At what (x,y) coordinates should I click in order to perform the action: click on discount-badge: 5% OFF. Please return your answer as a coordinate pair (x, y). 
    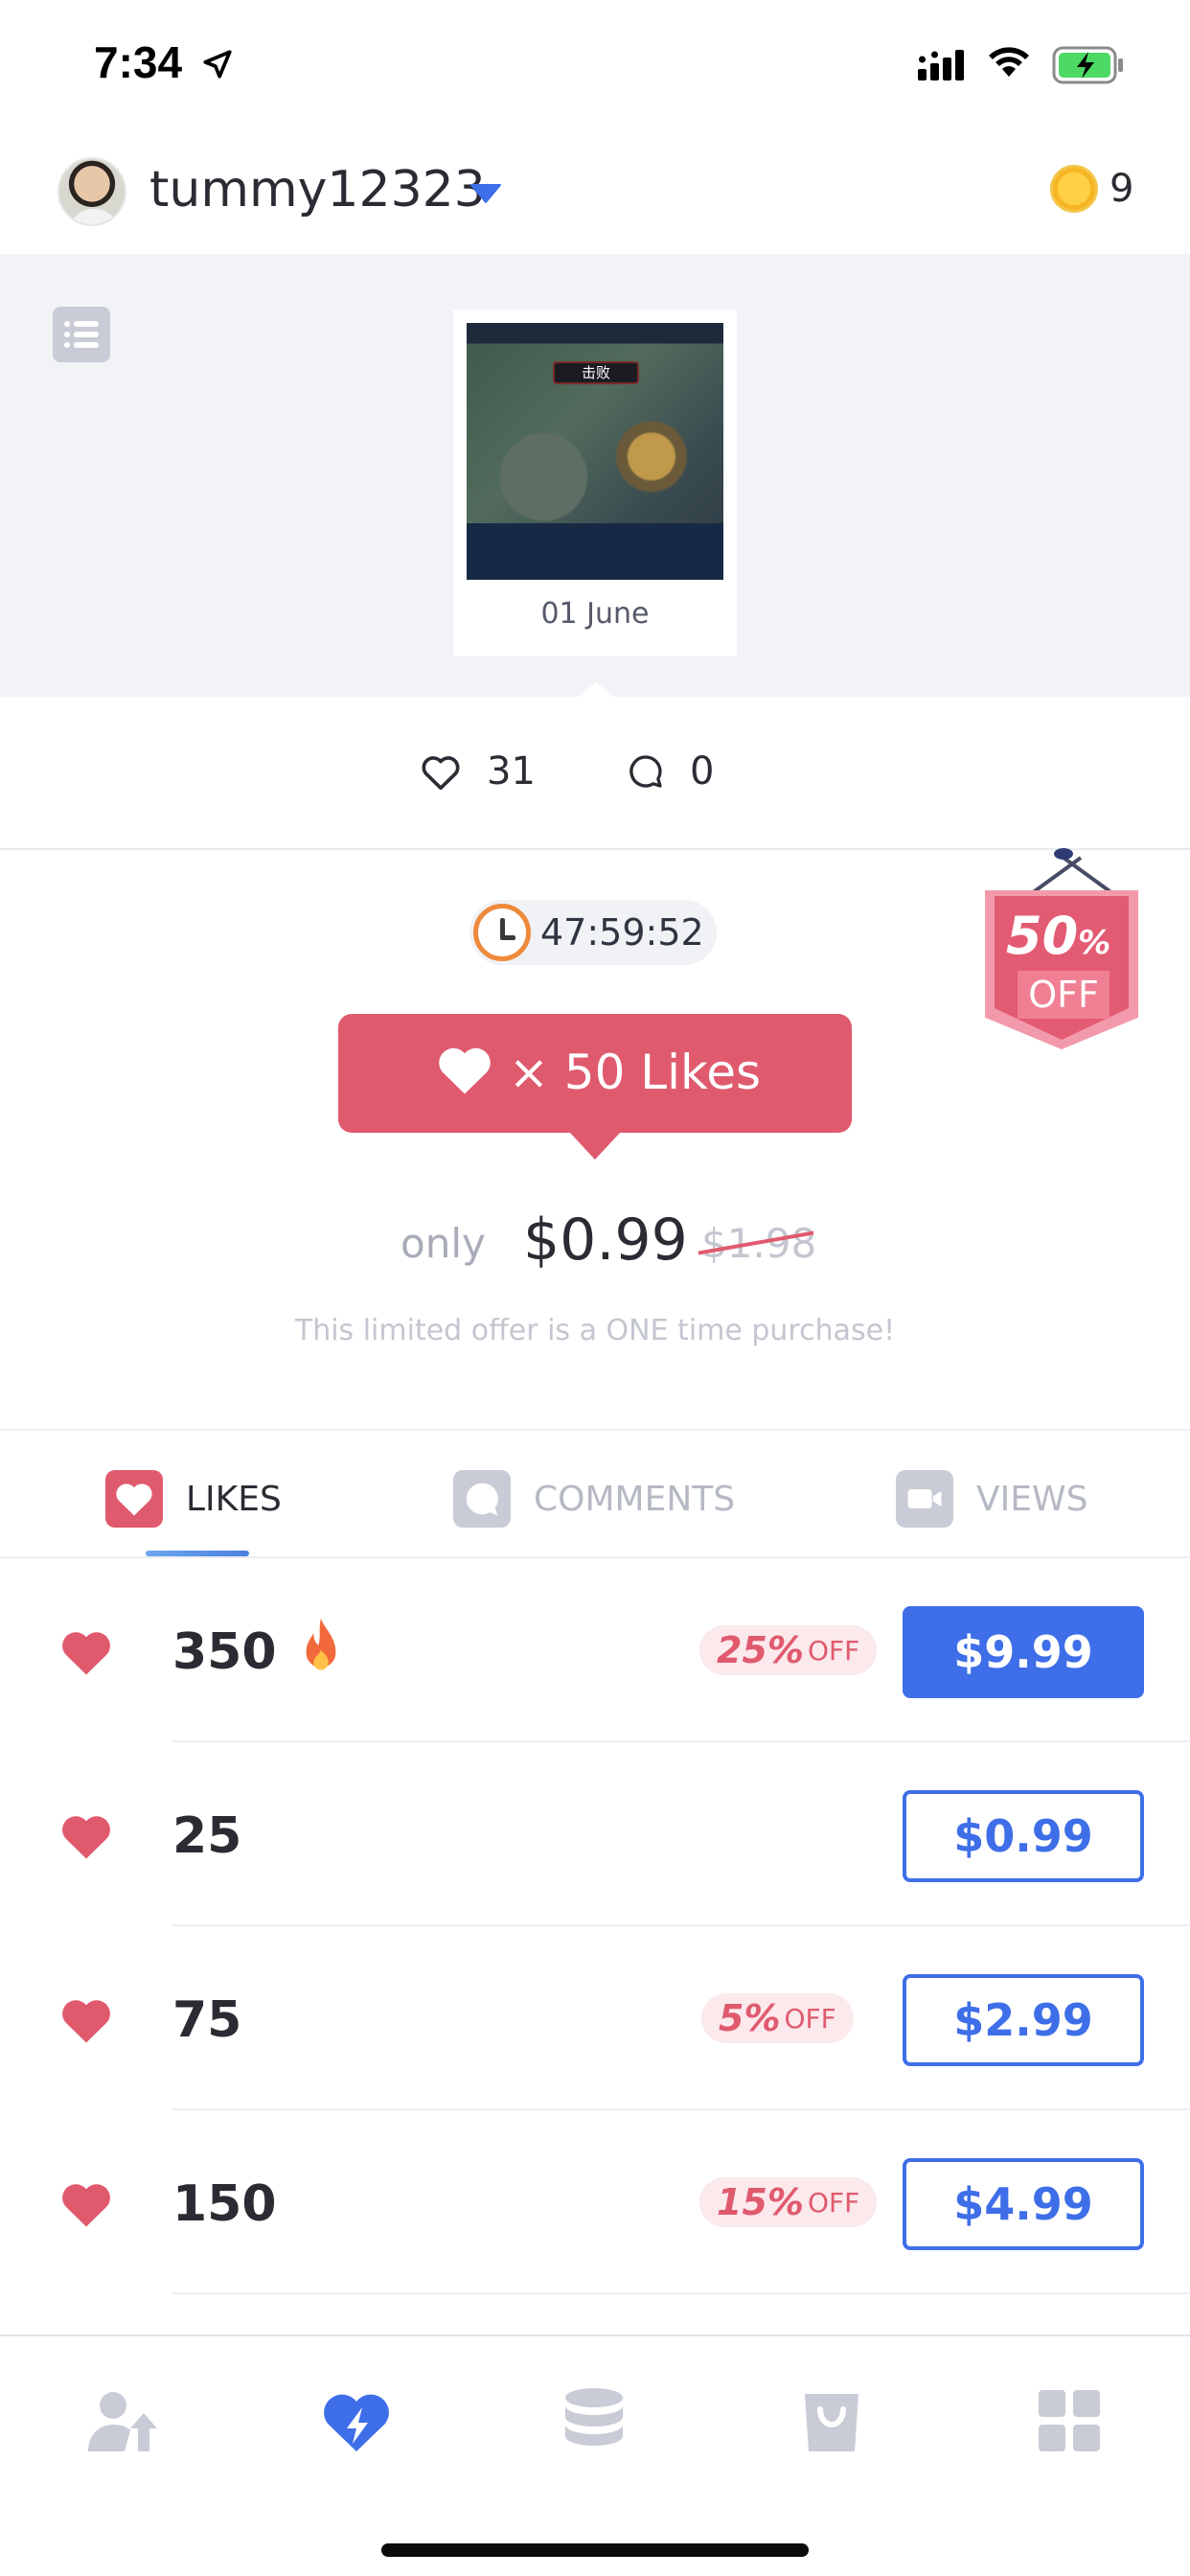
    Looking at the image, I should click on (778, 2018).